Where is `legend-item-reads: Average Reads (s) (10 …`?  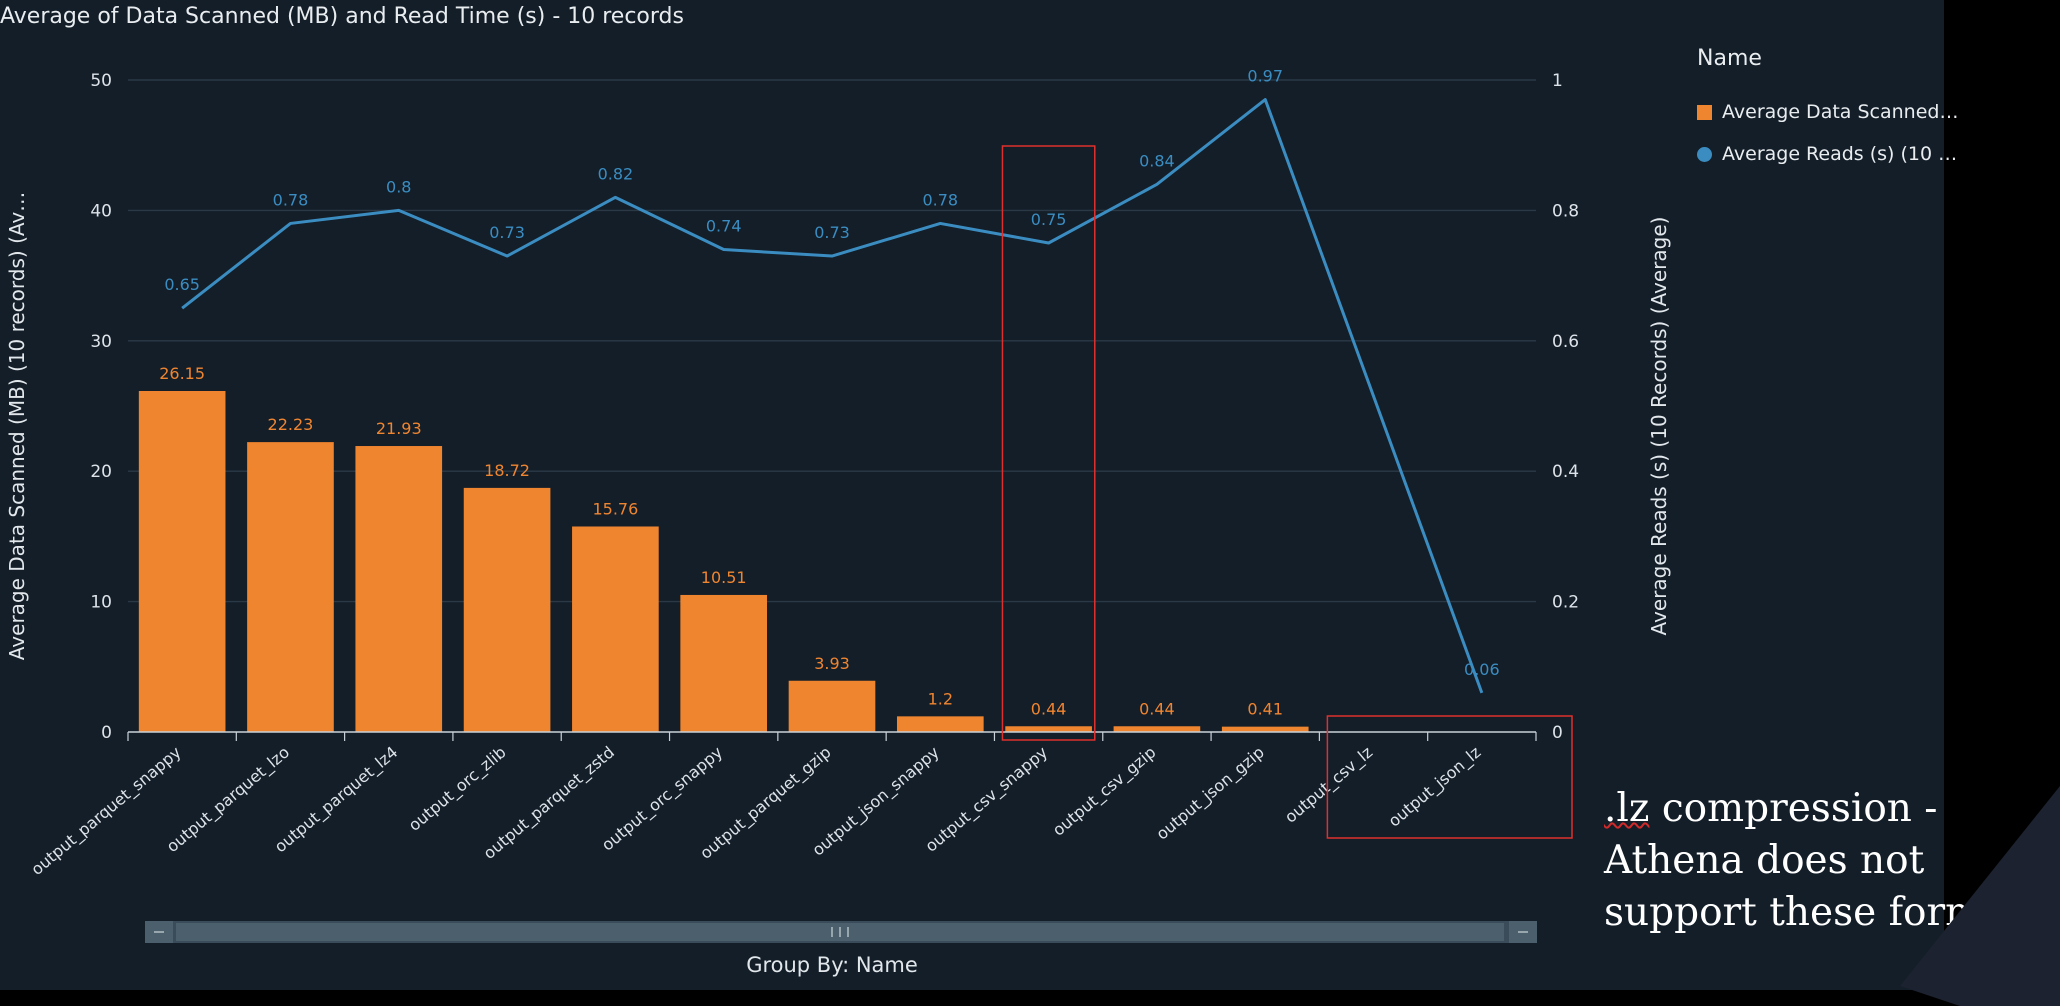
legend-item-reads: Average Reads (s) (10 … is located at coordinates (1827, 154).